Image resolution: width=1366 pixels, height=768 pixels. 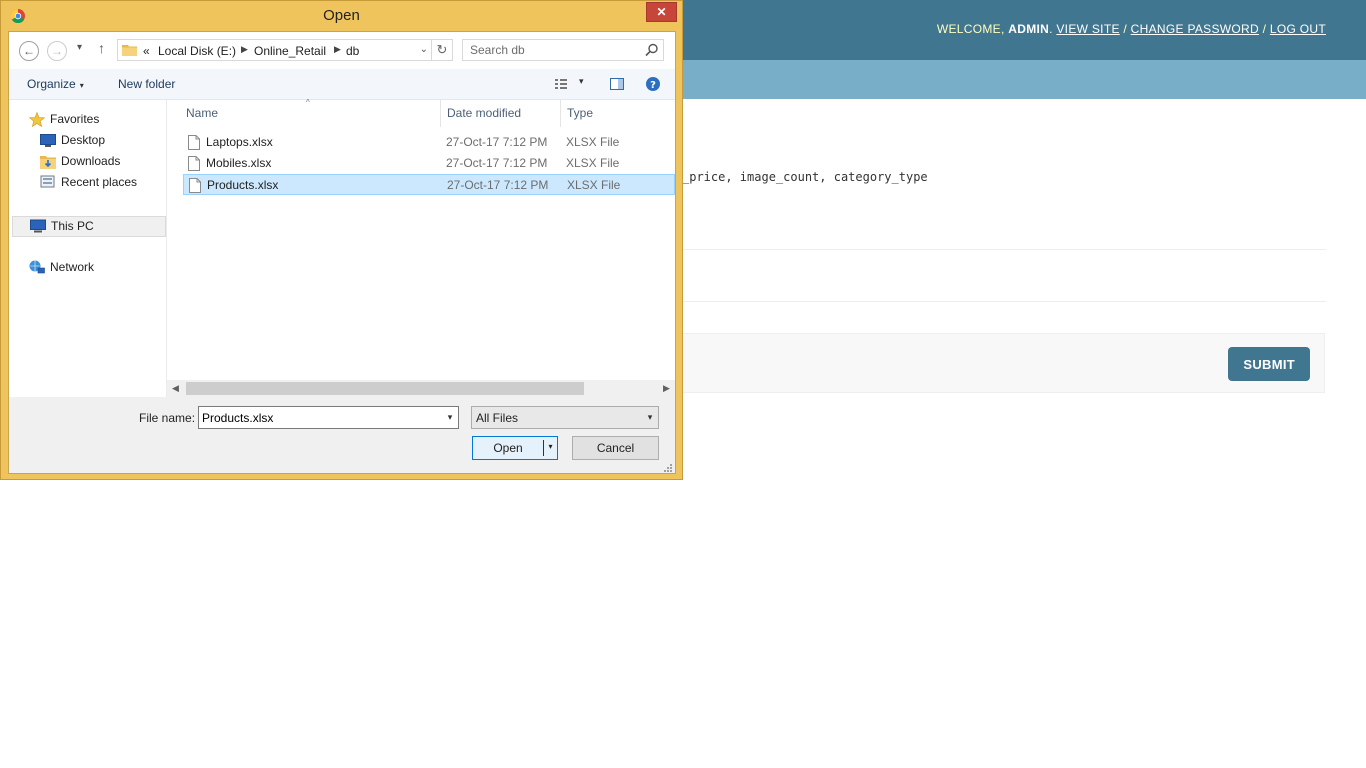 What do you see at coordinates (424, 49) in the screenshot?
I see `address-dropdown-icon: ⌄` at bounding box center [424, 49].